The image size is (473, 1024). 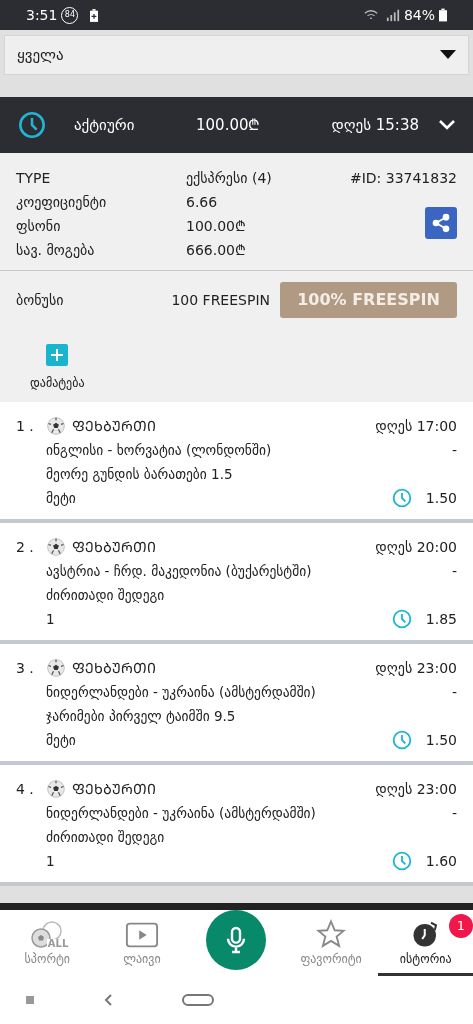 I want to click on bet-amount: 100.00₾, so click(x=228, y=125).